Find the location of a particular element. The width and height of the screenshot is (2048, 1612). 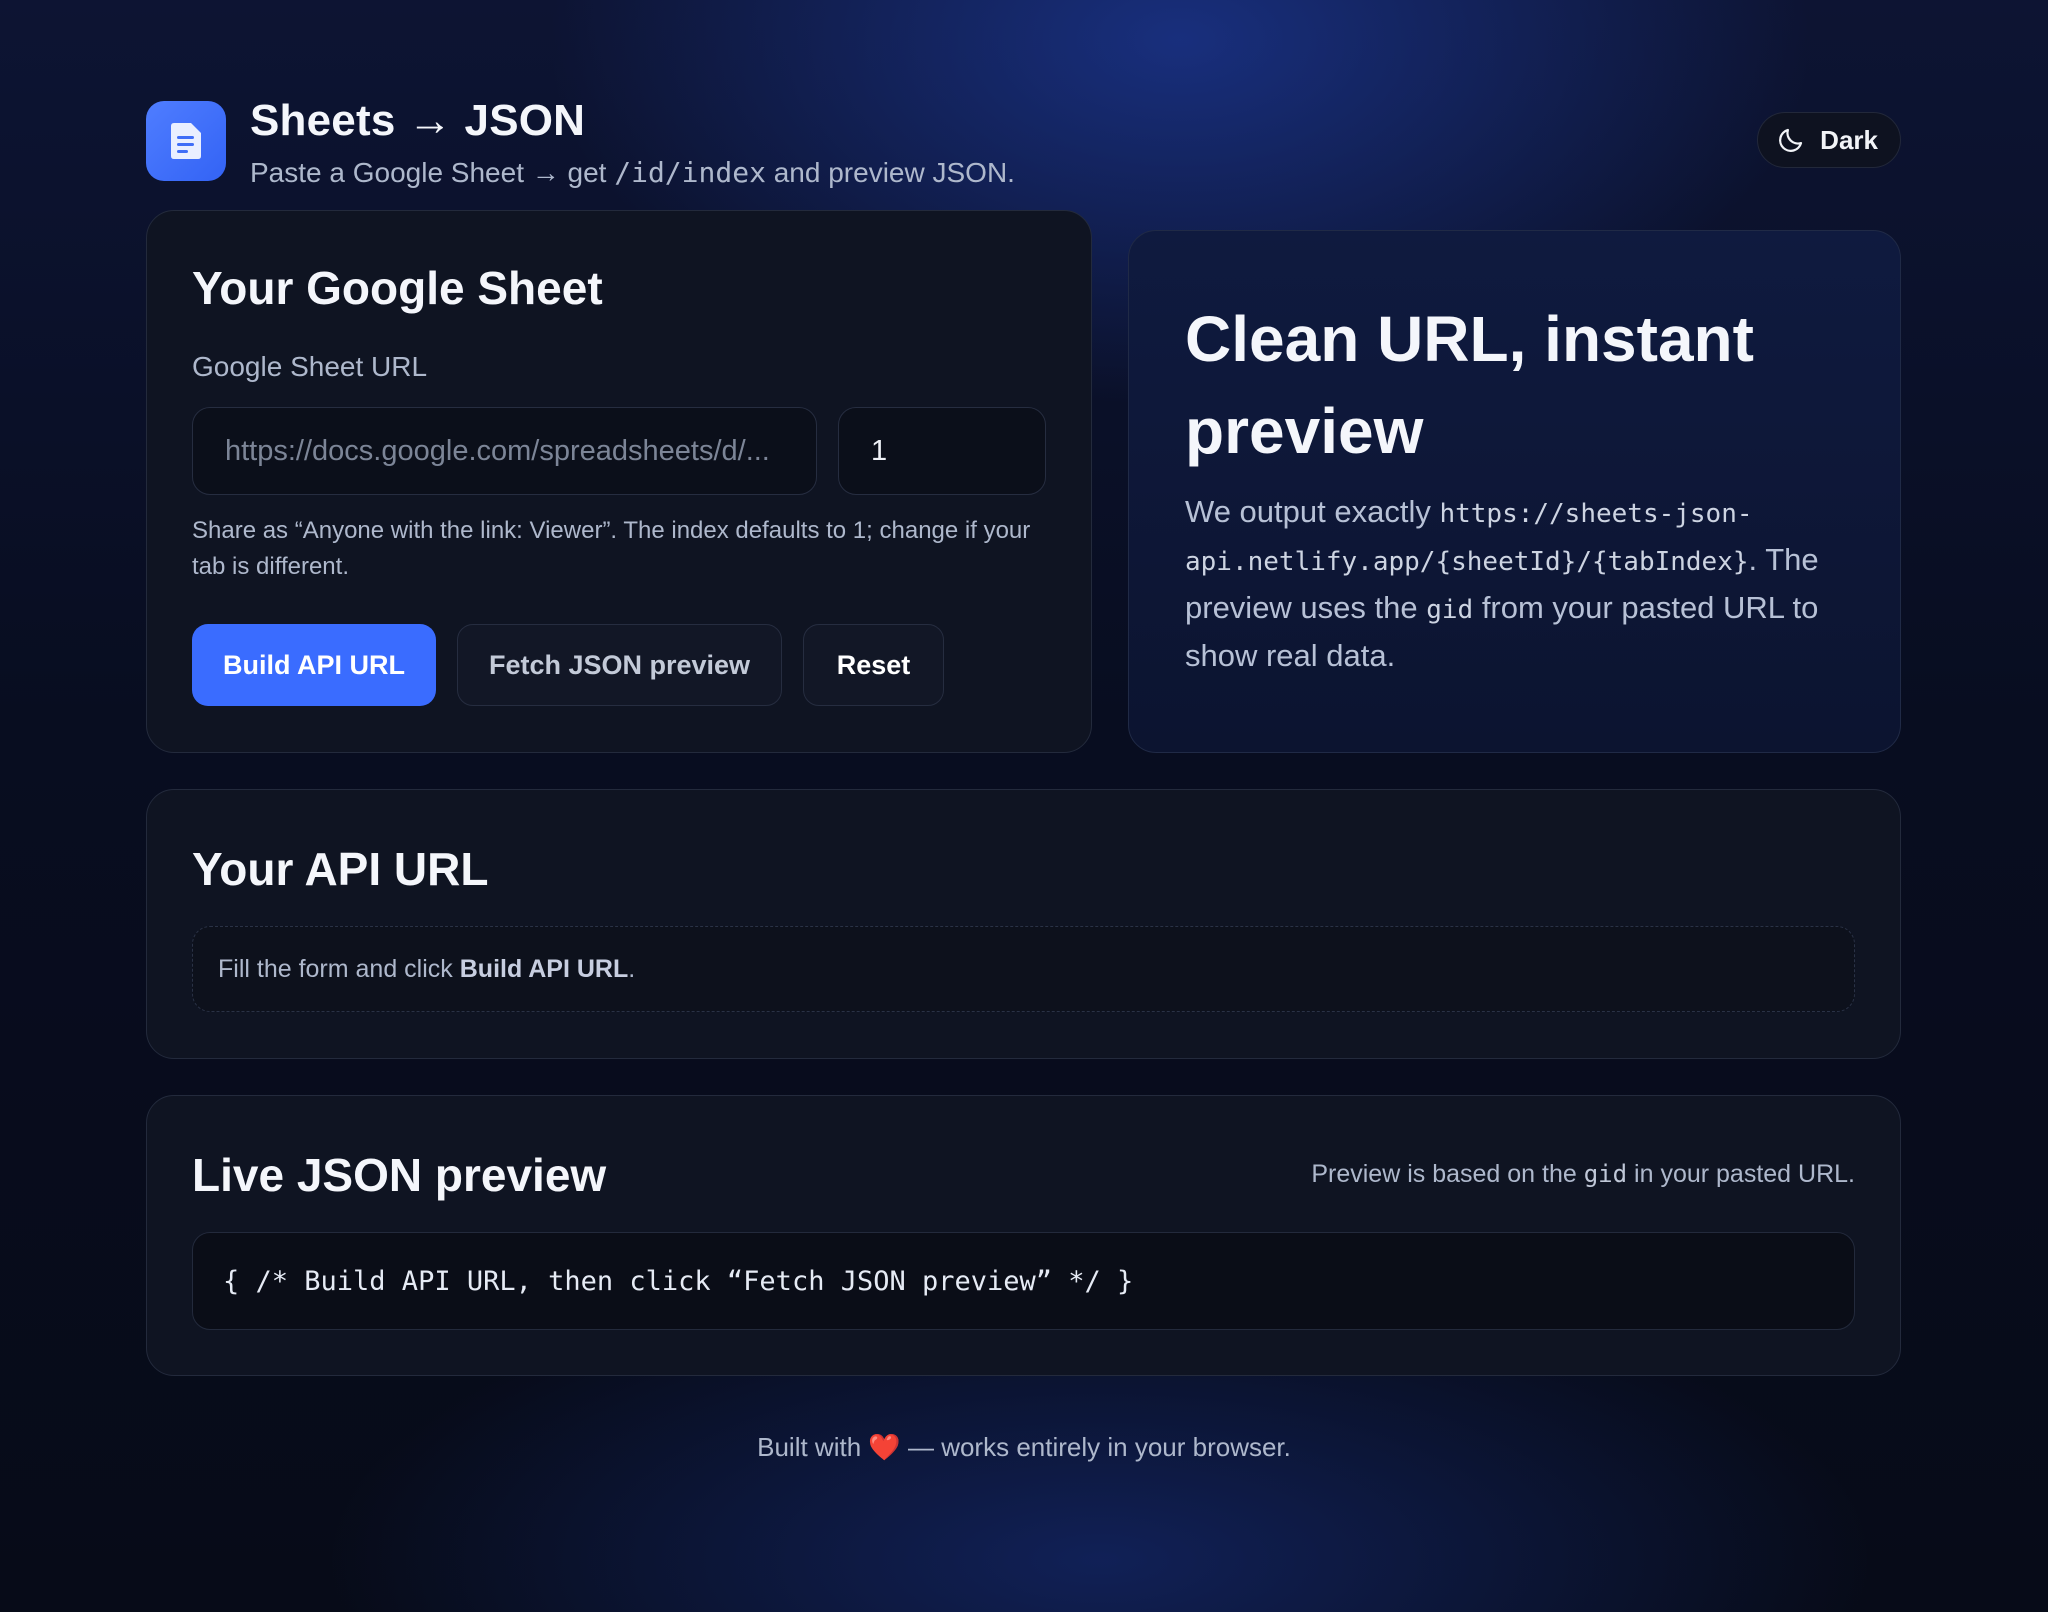

subtitle-code: /id/index is located at coordinates (690, 172).